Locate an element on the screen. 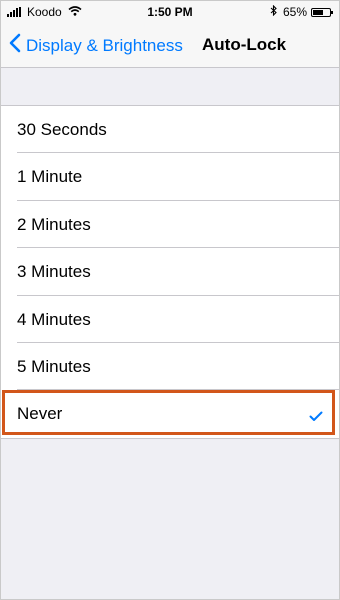 This screenshot has height=600, width=340. list-item: 1 Minute is located at coordinates (170, 177).